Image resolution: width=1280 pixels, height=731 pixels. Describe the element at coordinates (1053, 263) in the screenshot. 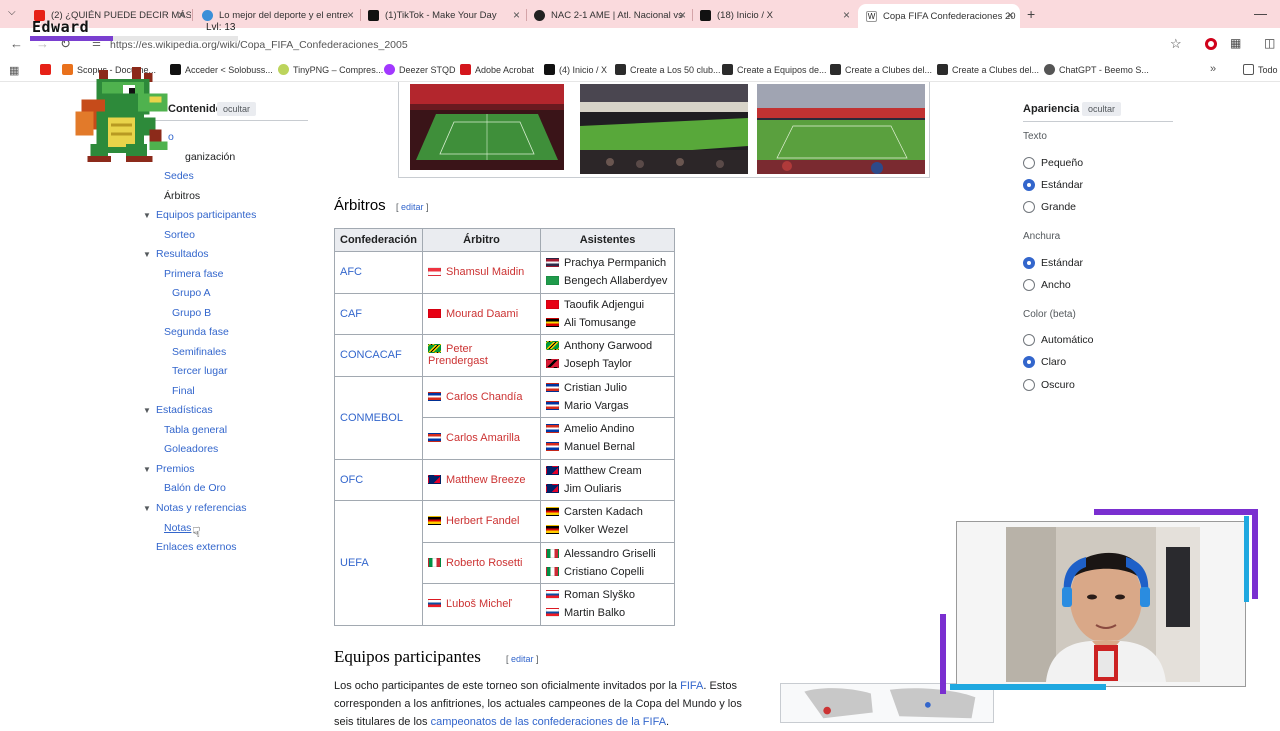

I see `radio-width-estandar: Estándar` at that location.